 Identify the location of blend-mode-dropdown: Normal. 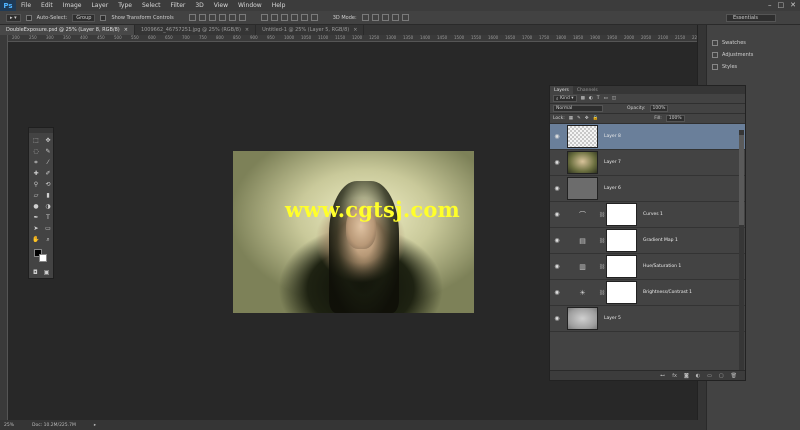
(578, 108).